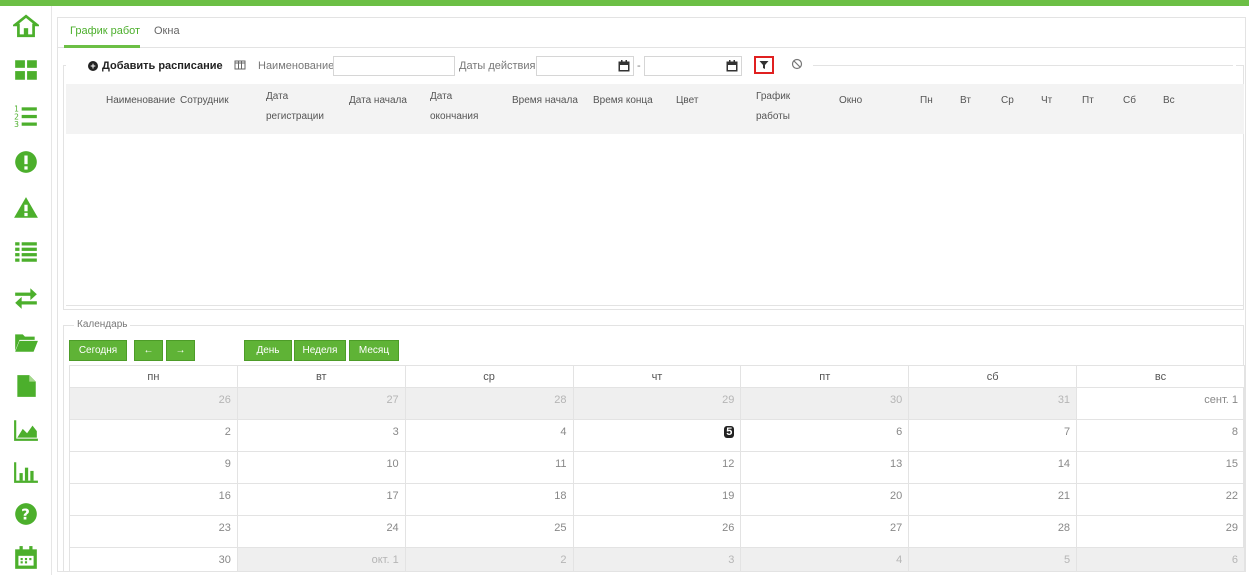  What do you see at coordinates (1169, 101) in the screenshot?
I see `col-sun: Вс` at bounding box center [1169, 101].